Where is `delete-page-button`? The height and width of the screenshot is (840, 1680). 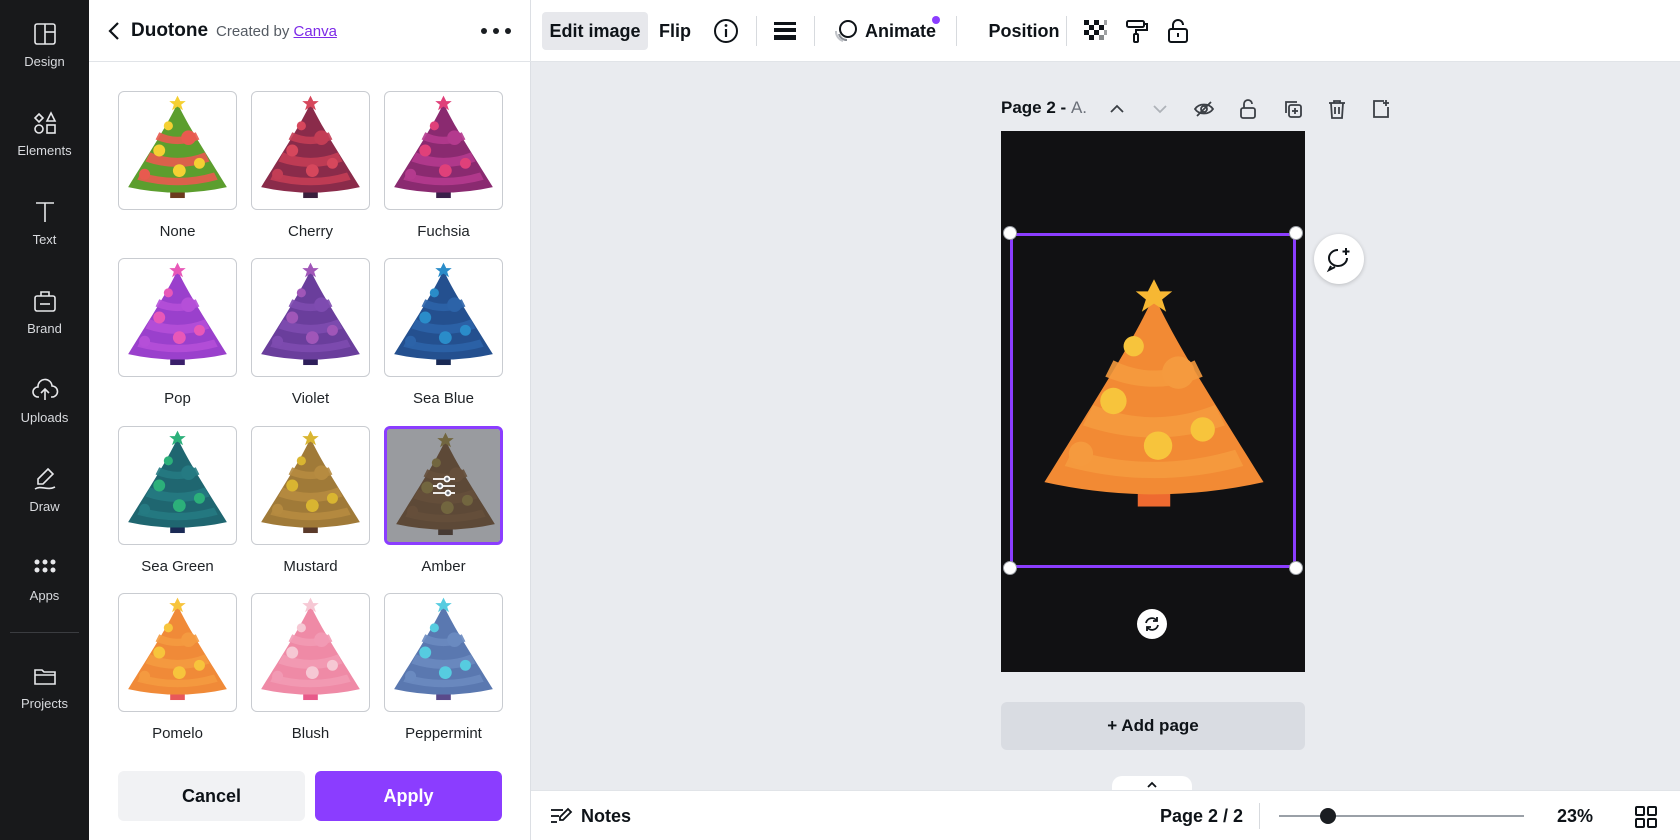 delete-page-button is located at coordinates (1337, 109).